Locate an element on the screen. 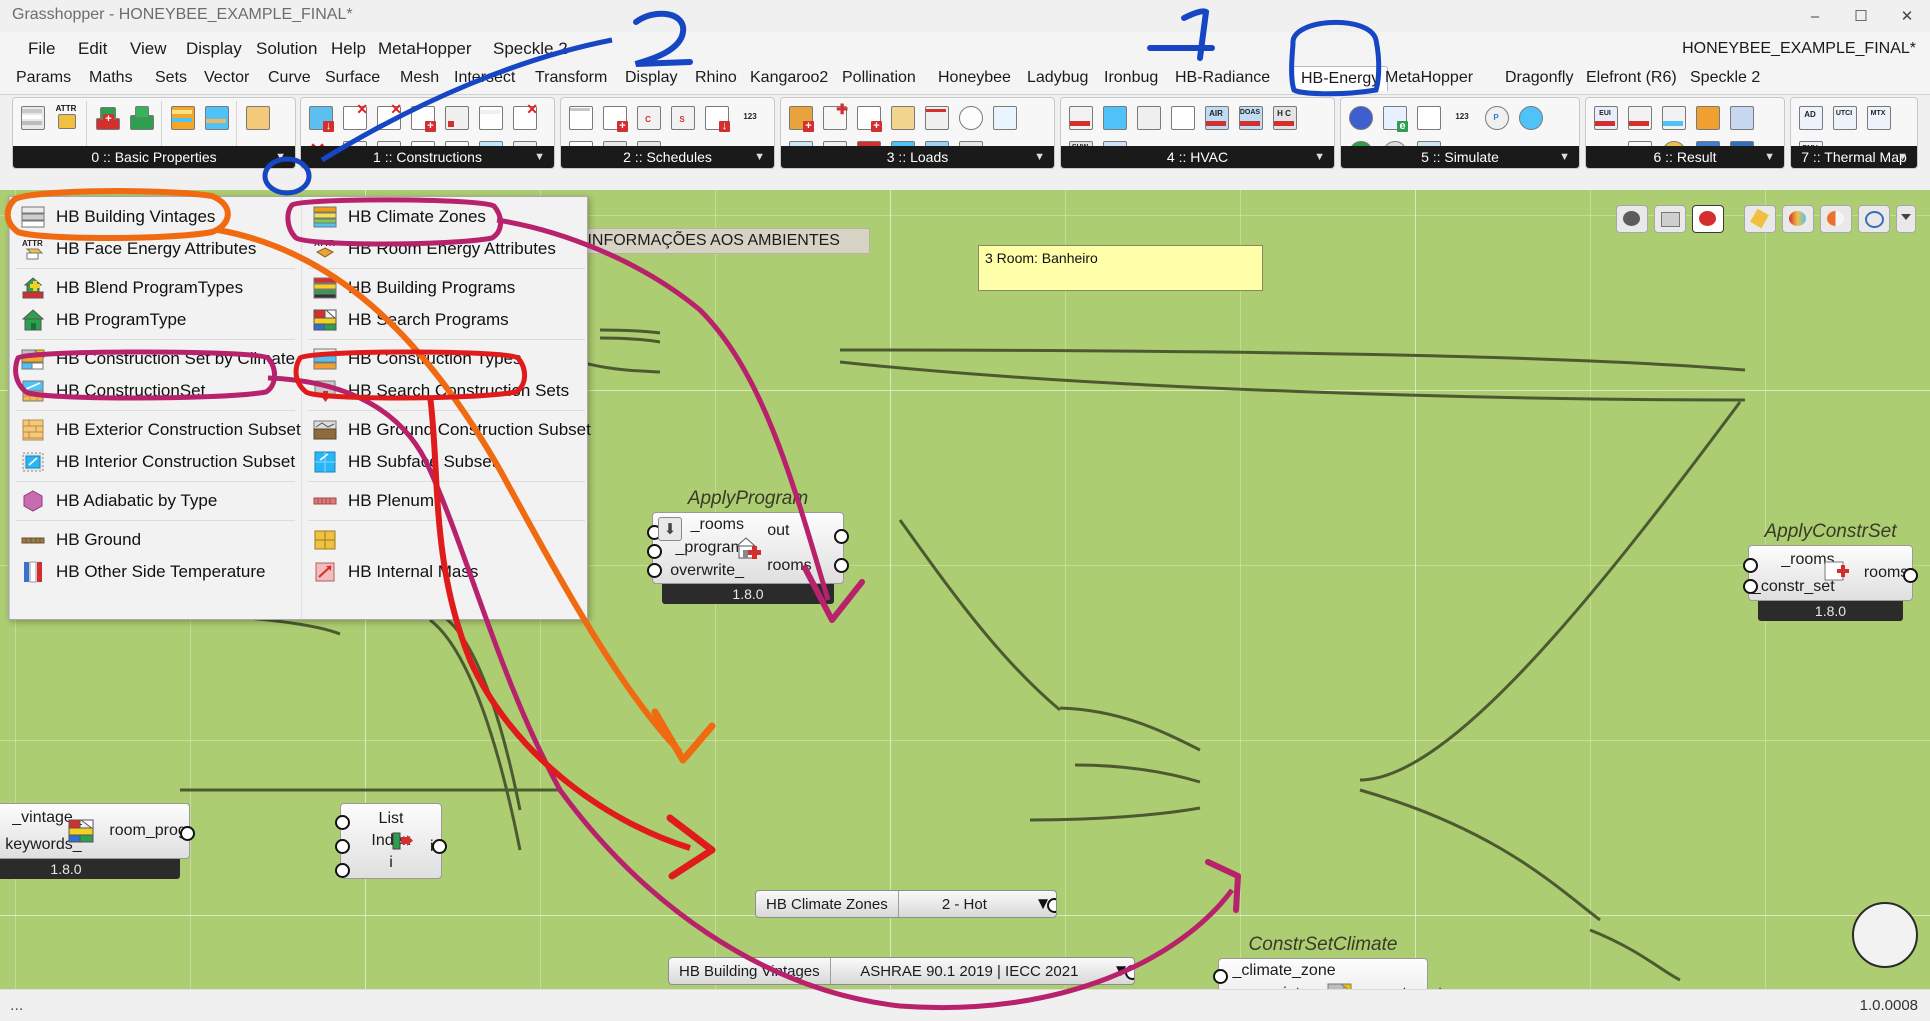 This screenshot has height=1021, width=1930. material-opaque-icon is located at coordinates (456, 117).